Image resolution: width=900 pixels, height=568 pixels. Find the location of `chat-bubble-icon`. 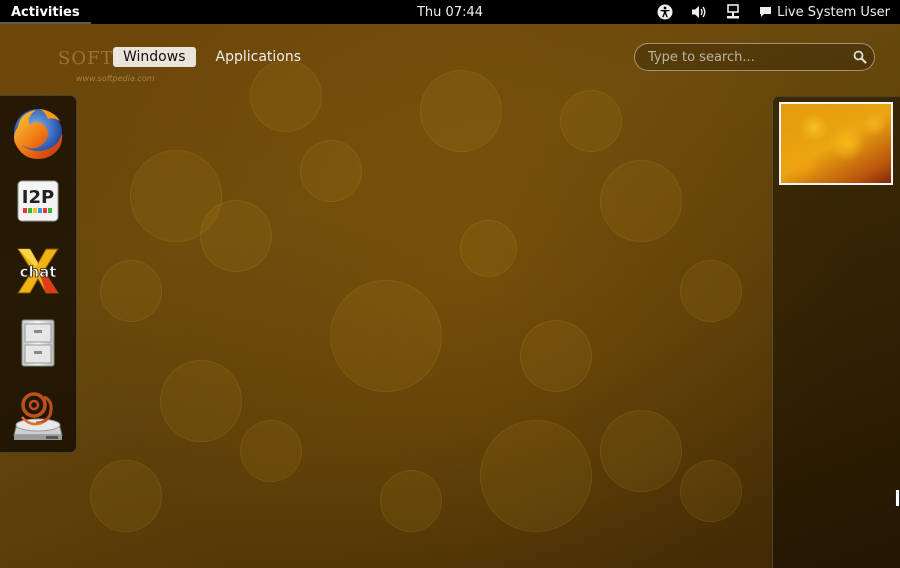

chat-bubble-icon is located at coordinates (765, 12).